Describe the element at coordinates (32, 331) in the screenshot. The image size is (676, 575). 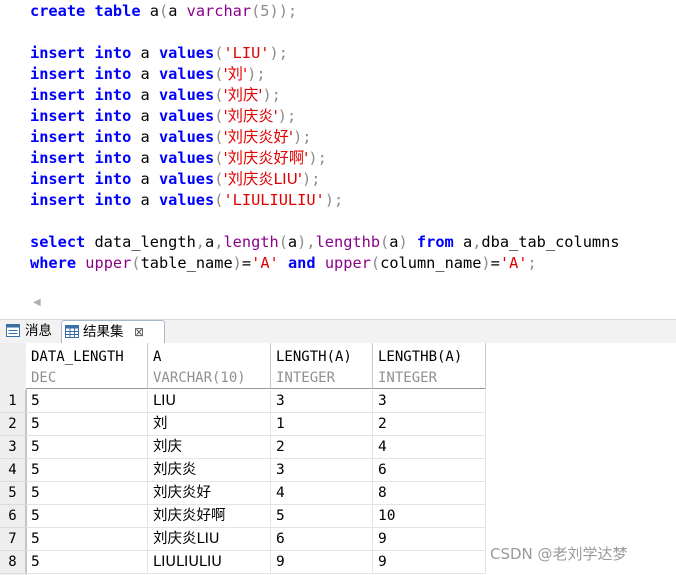
I see `tab-messages: 消息` at that location.